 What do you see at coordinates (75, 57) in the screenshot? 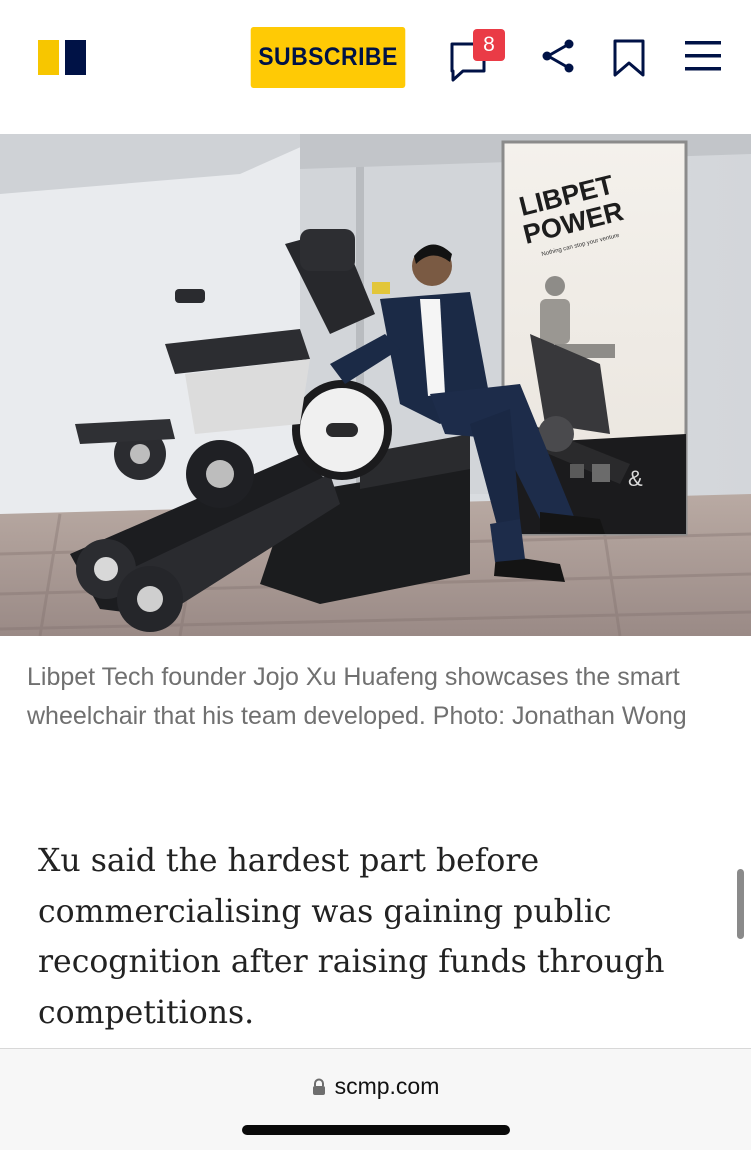
I see `logo-navy-block` at bounding box center [75, 57].